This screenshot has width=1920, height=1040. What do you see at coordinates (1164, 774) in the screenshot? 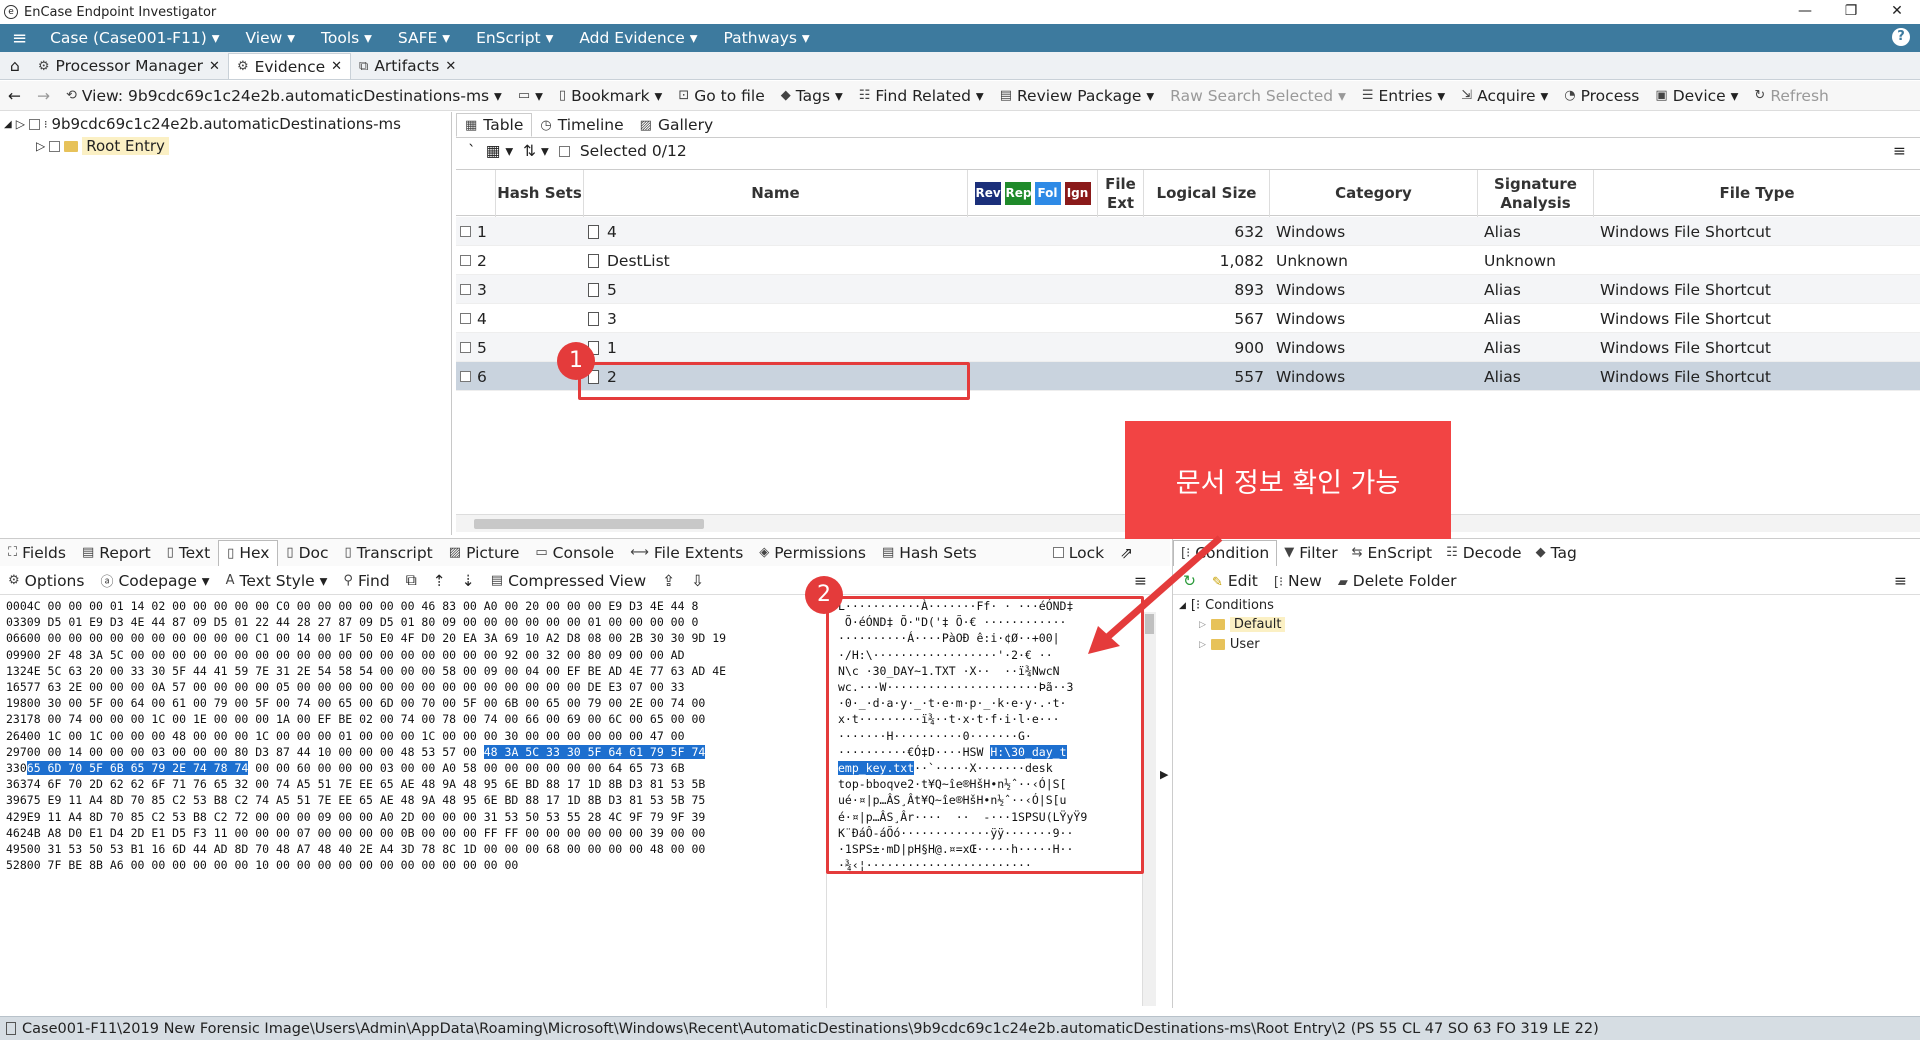
I see `splitter-arrow-icon: ▶` at bounding box center [1164, 774].